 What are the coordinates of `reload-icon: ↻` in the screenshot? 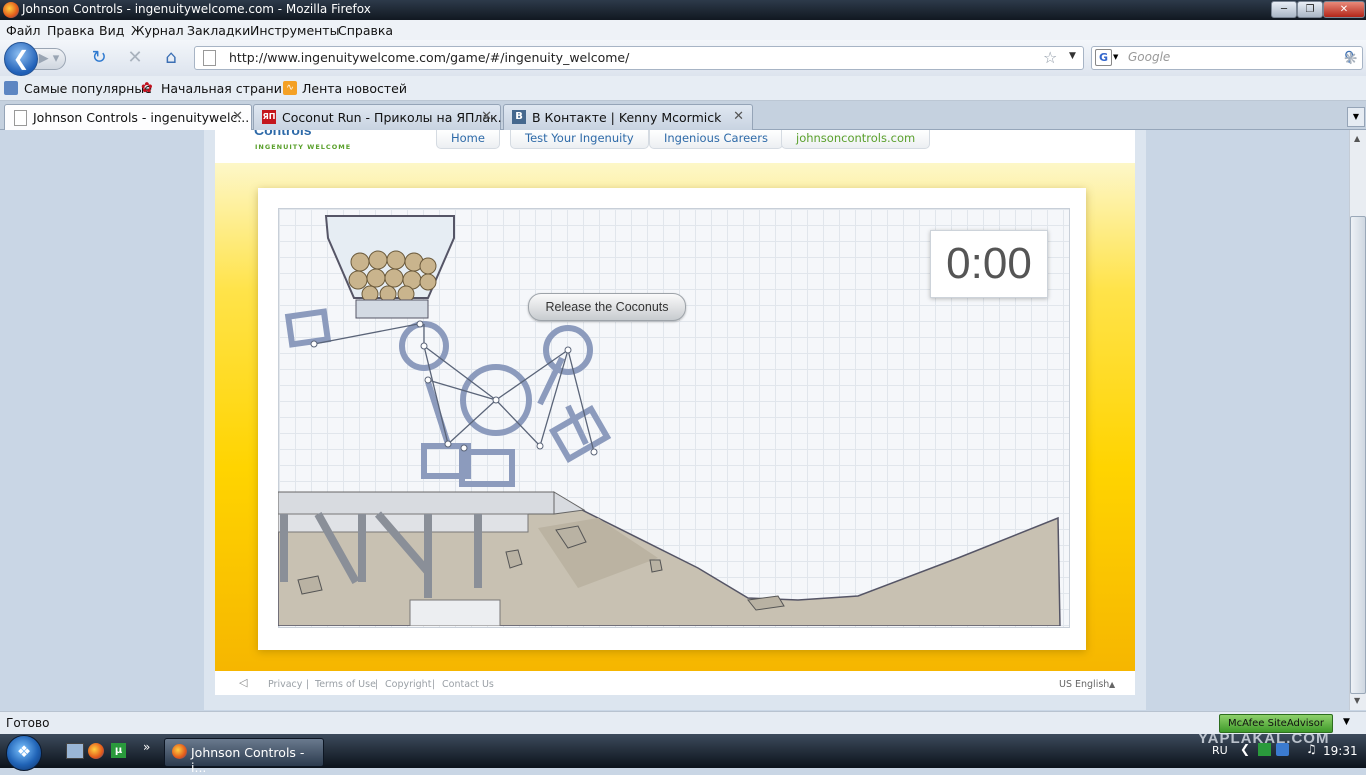 It's located at (99, 58).